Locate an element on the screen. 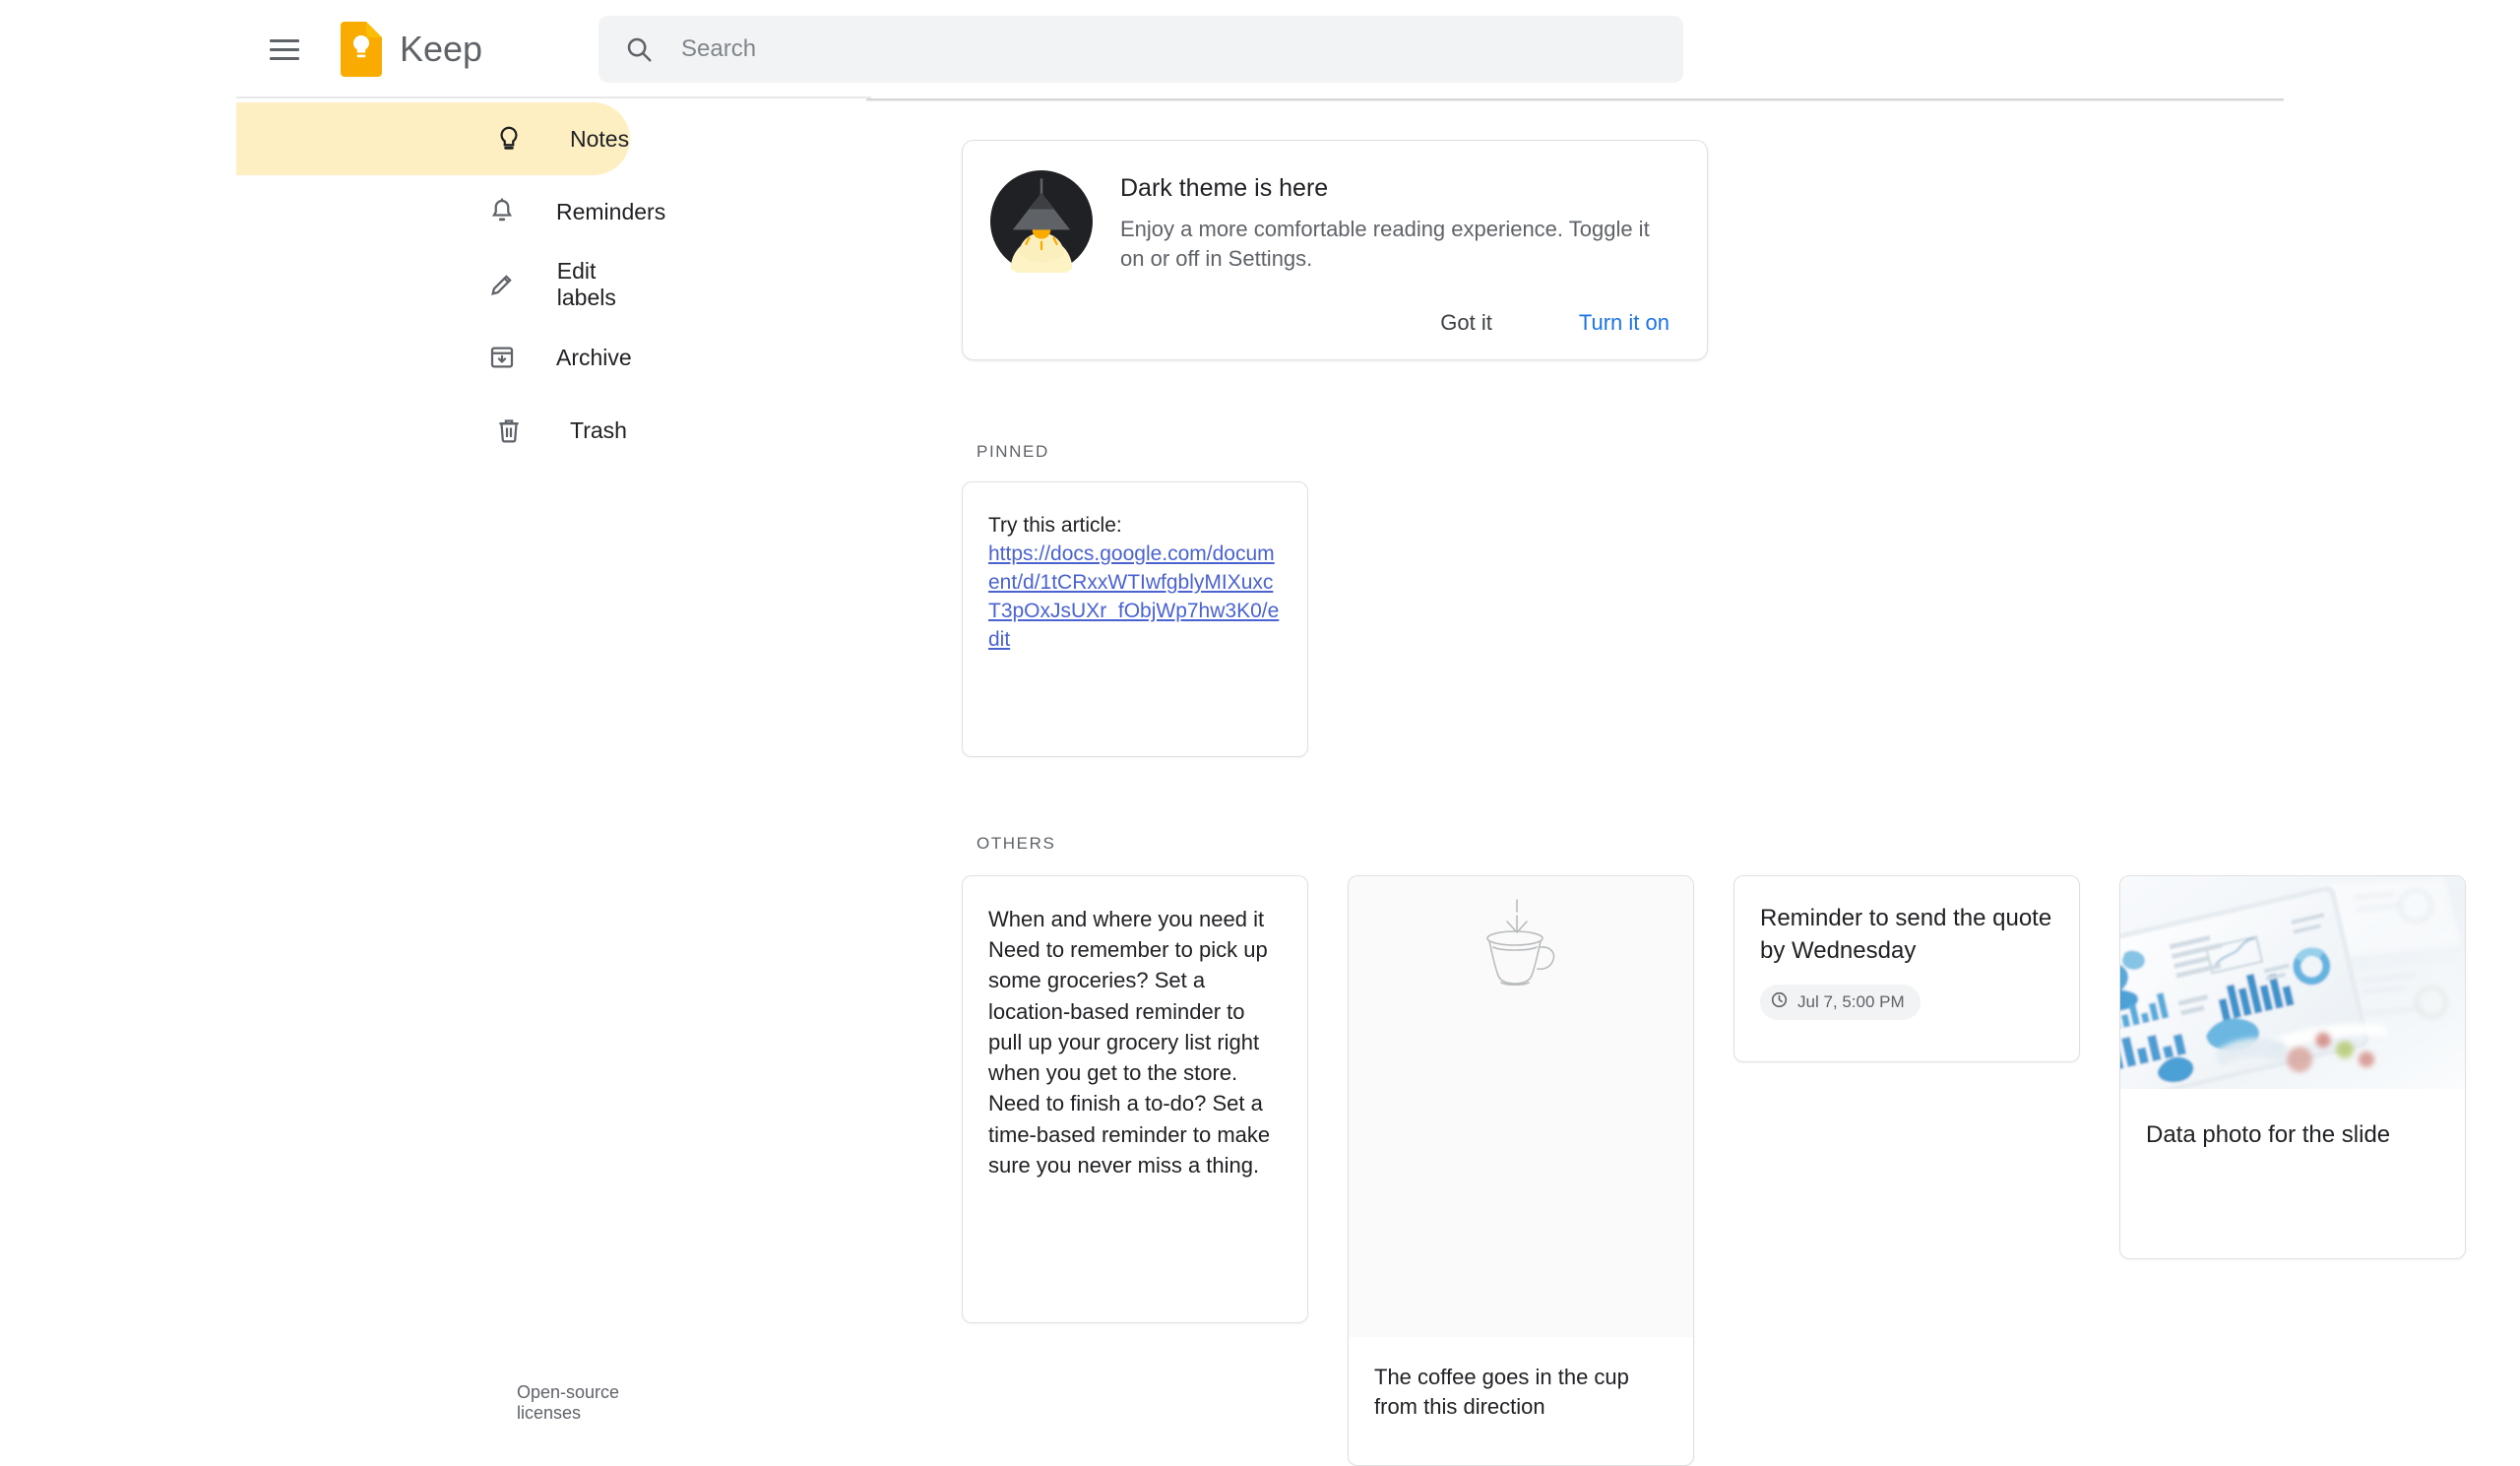  turn-it-on-button: Turn it on is located at coordinates (1624, 323).